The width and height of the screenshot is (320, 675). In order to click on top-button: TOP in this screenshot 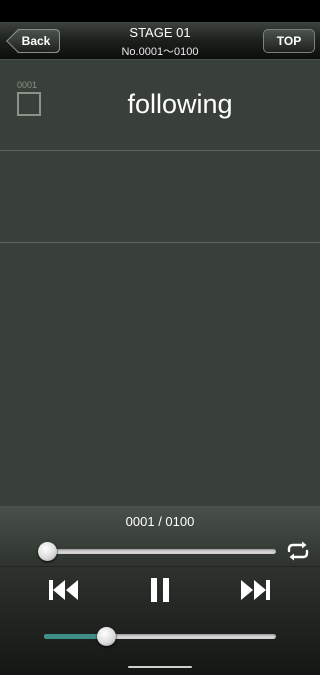, I will do `click(289, 41)`.